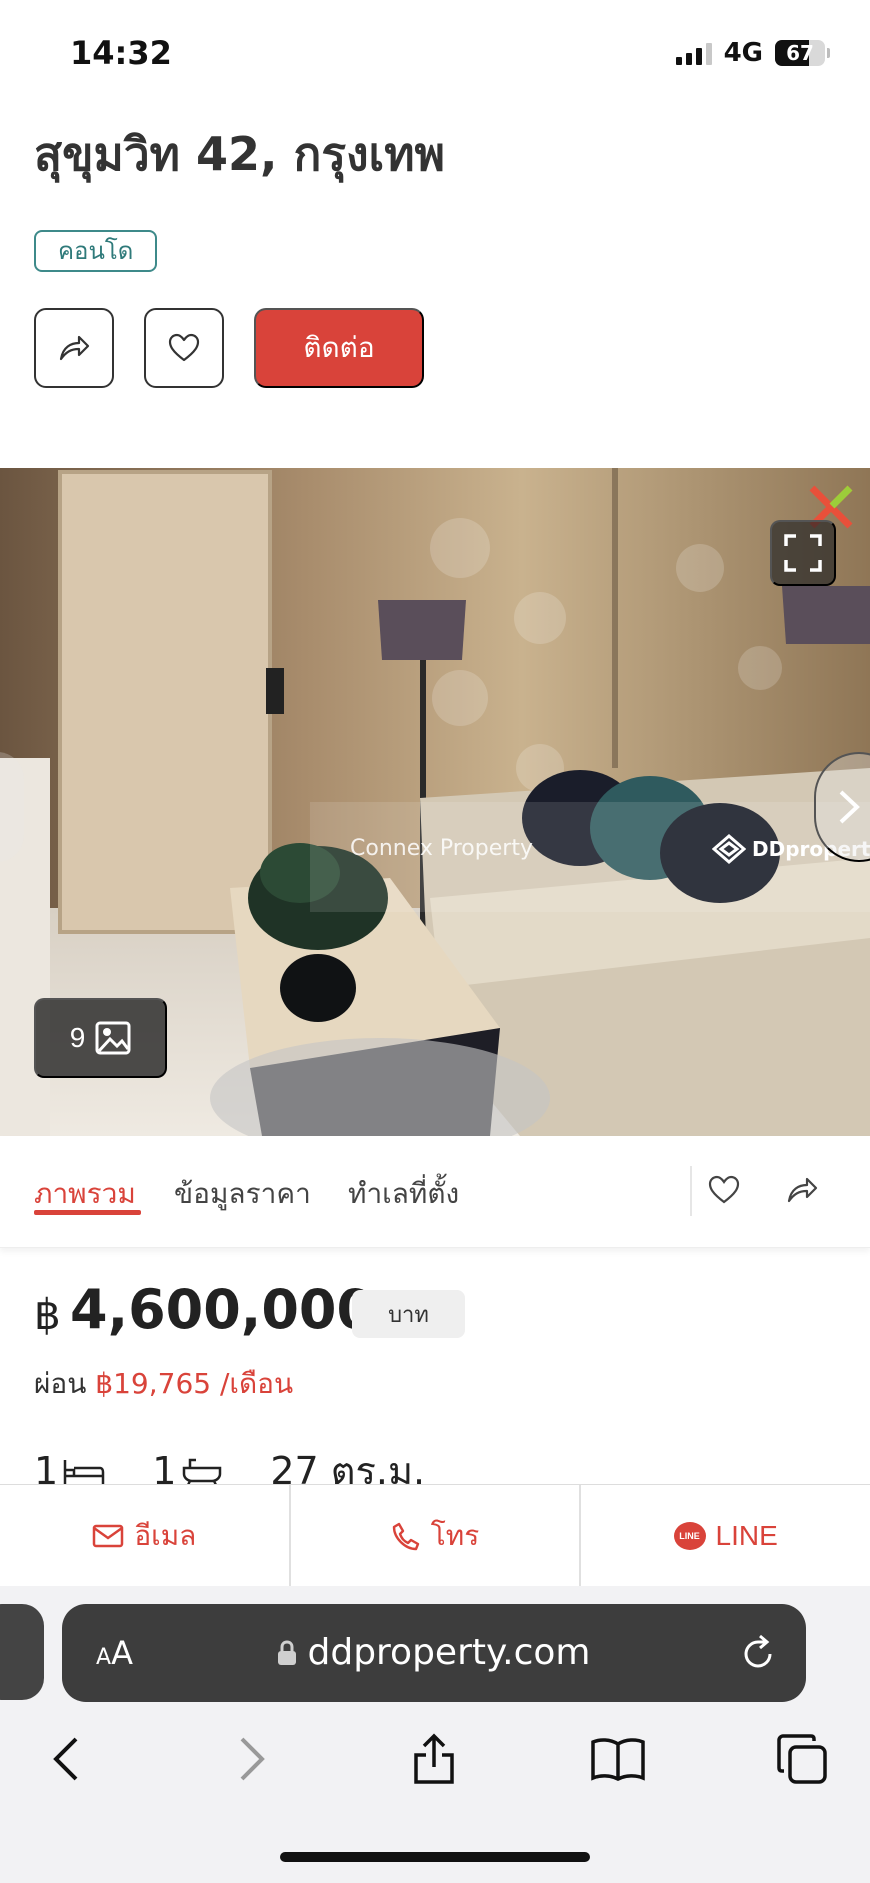 The height and width of the screenshot is (1883, 870). I want to click on forward-icon, so click(252, 1759).